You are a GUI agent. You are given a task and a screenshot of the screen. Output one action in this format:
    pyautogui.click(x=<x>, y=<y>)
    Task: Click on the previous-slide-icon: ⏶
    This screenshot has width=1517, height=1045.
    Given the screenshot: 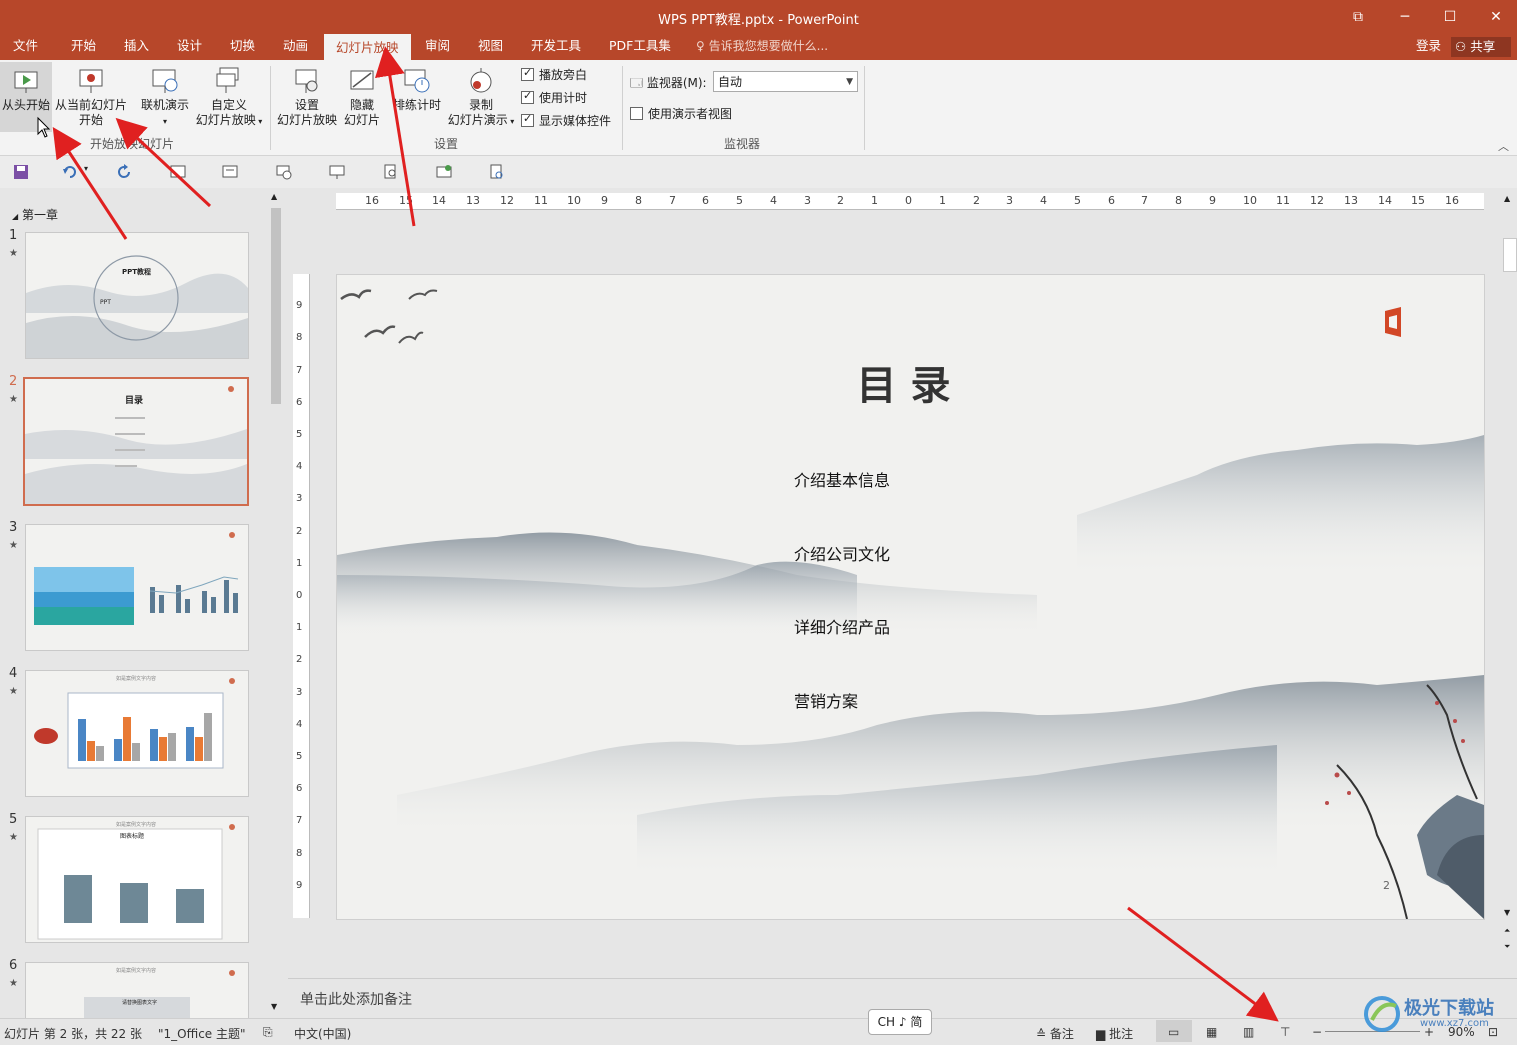 What is the action you would take?
    pyautogui.click(x=1507, y=931)
    